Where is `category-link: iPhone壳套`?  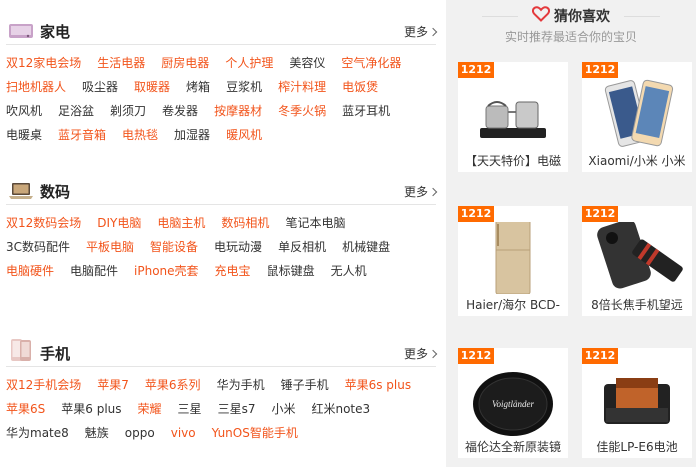
category-link: iPhone壳套 is located at coordinates (166, 271).